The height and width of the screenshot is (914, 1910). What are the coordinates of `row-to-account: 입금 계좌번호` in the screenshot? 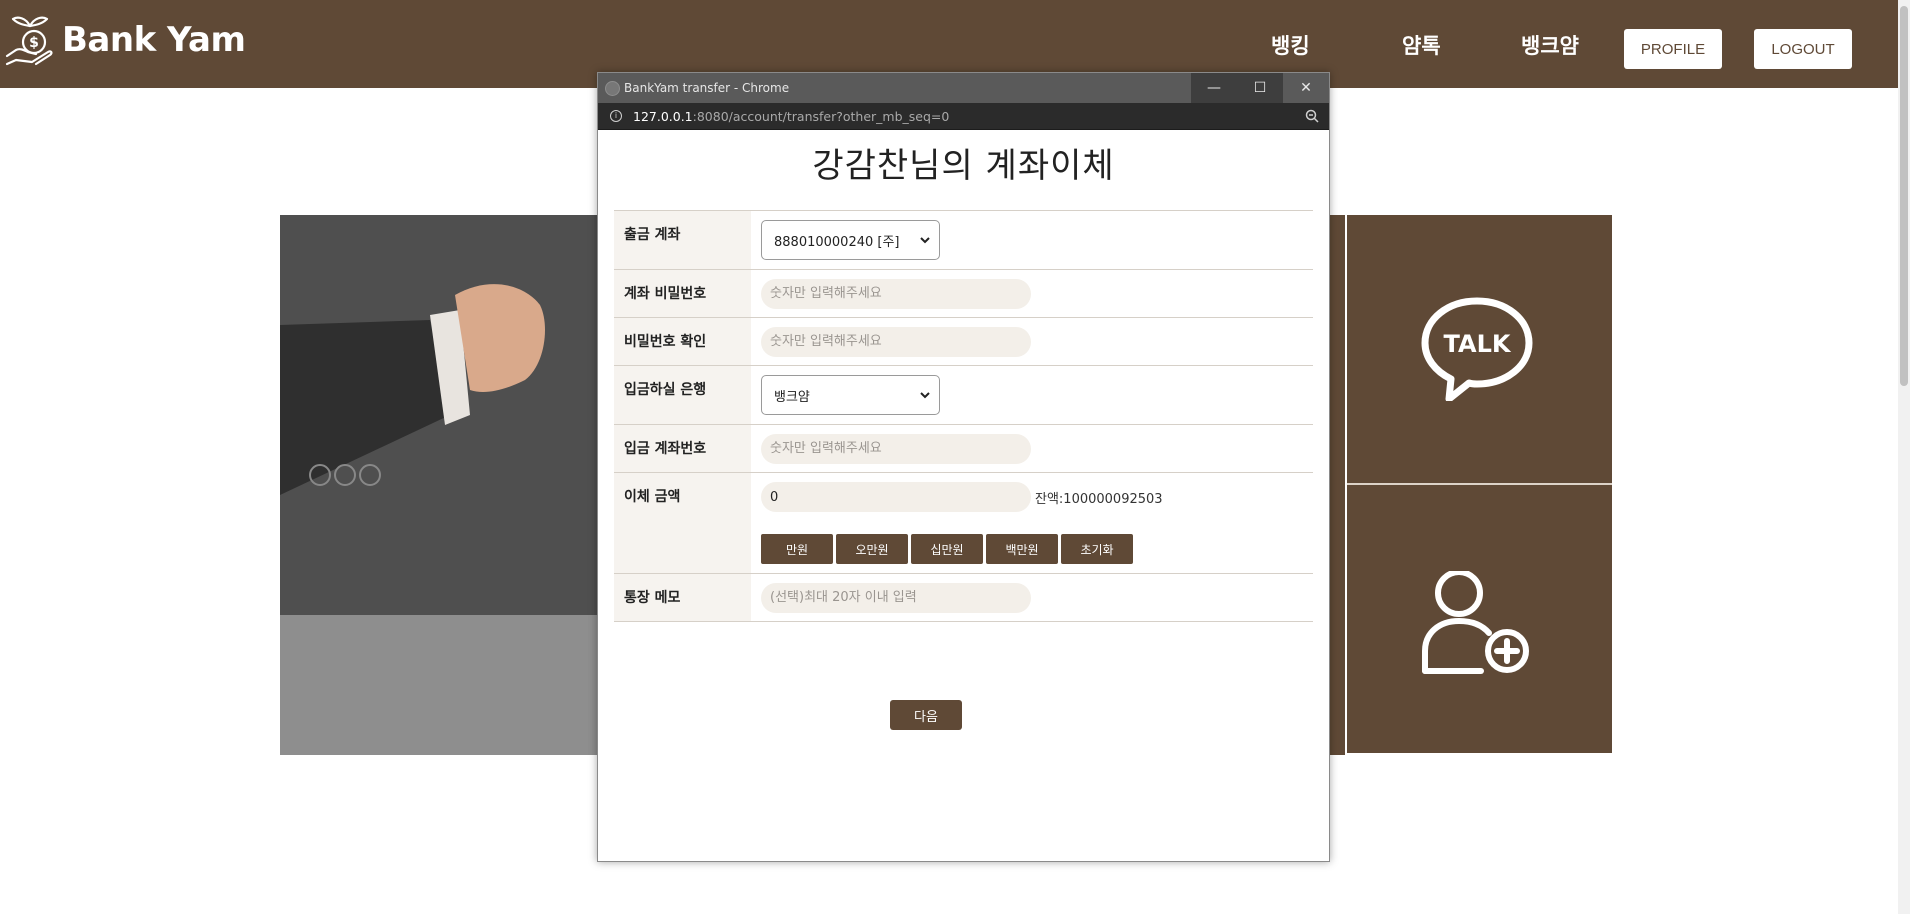 It's located at (963, 448).